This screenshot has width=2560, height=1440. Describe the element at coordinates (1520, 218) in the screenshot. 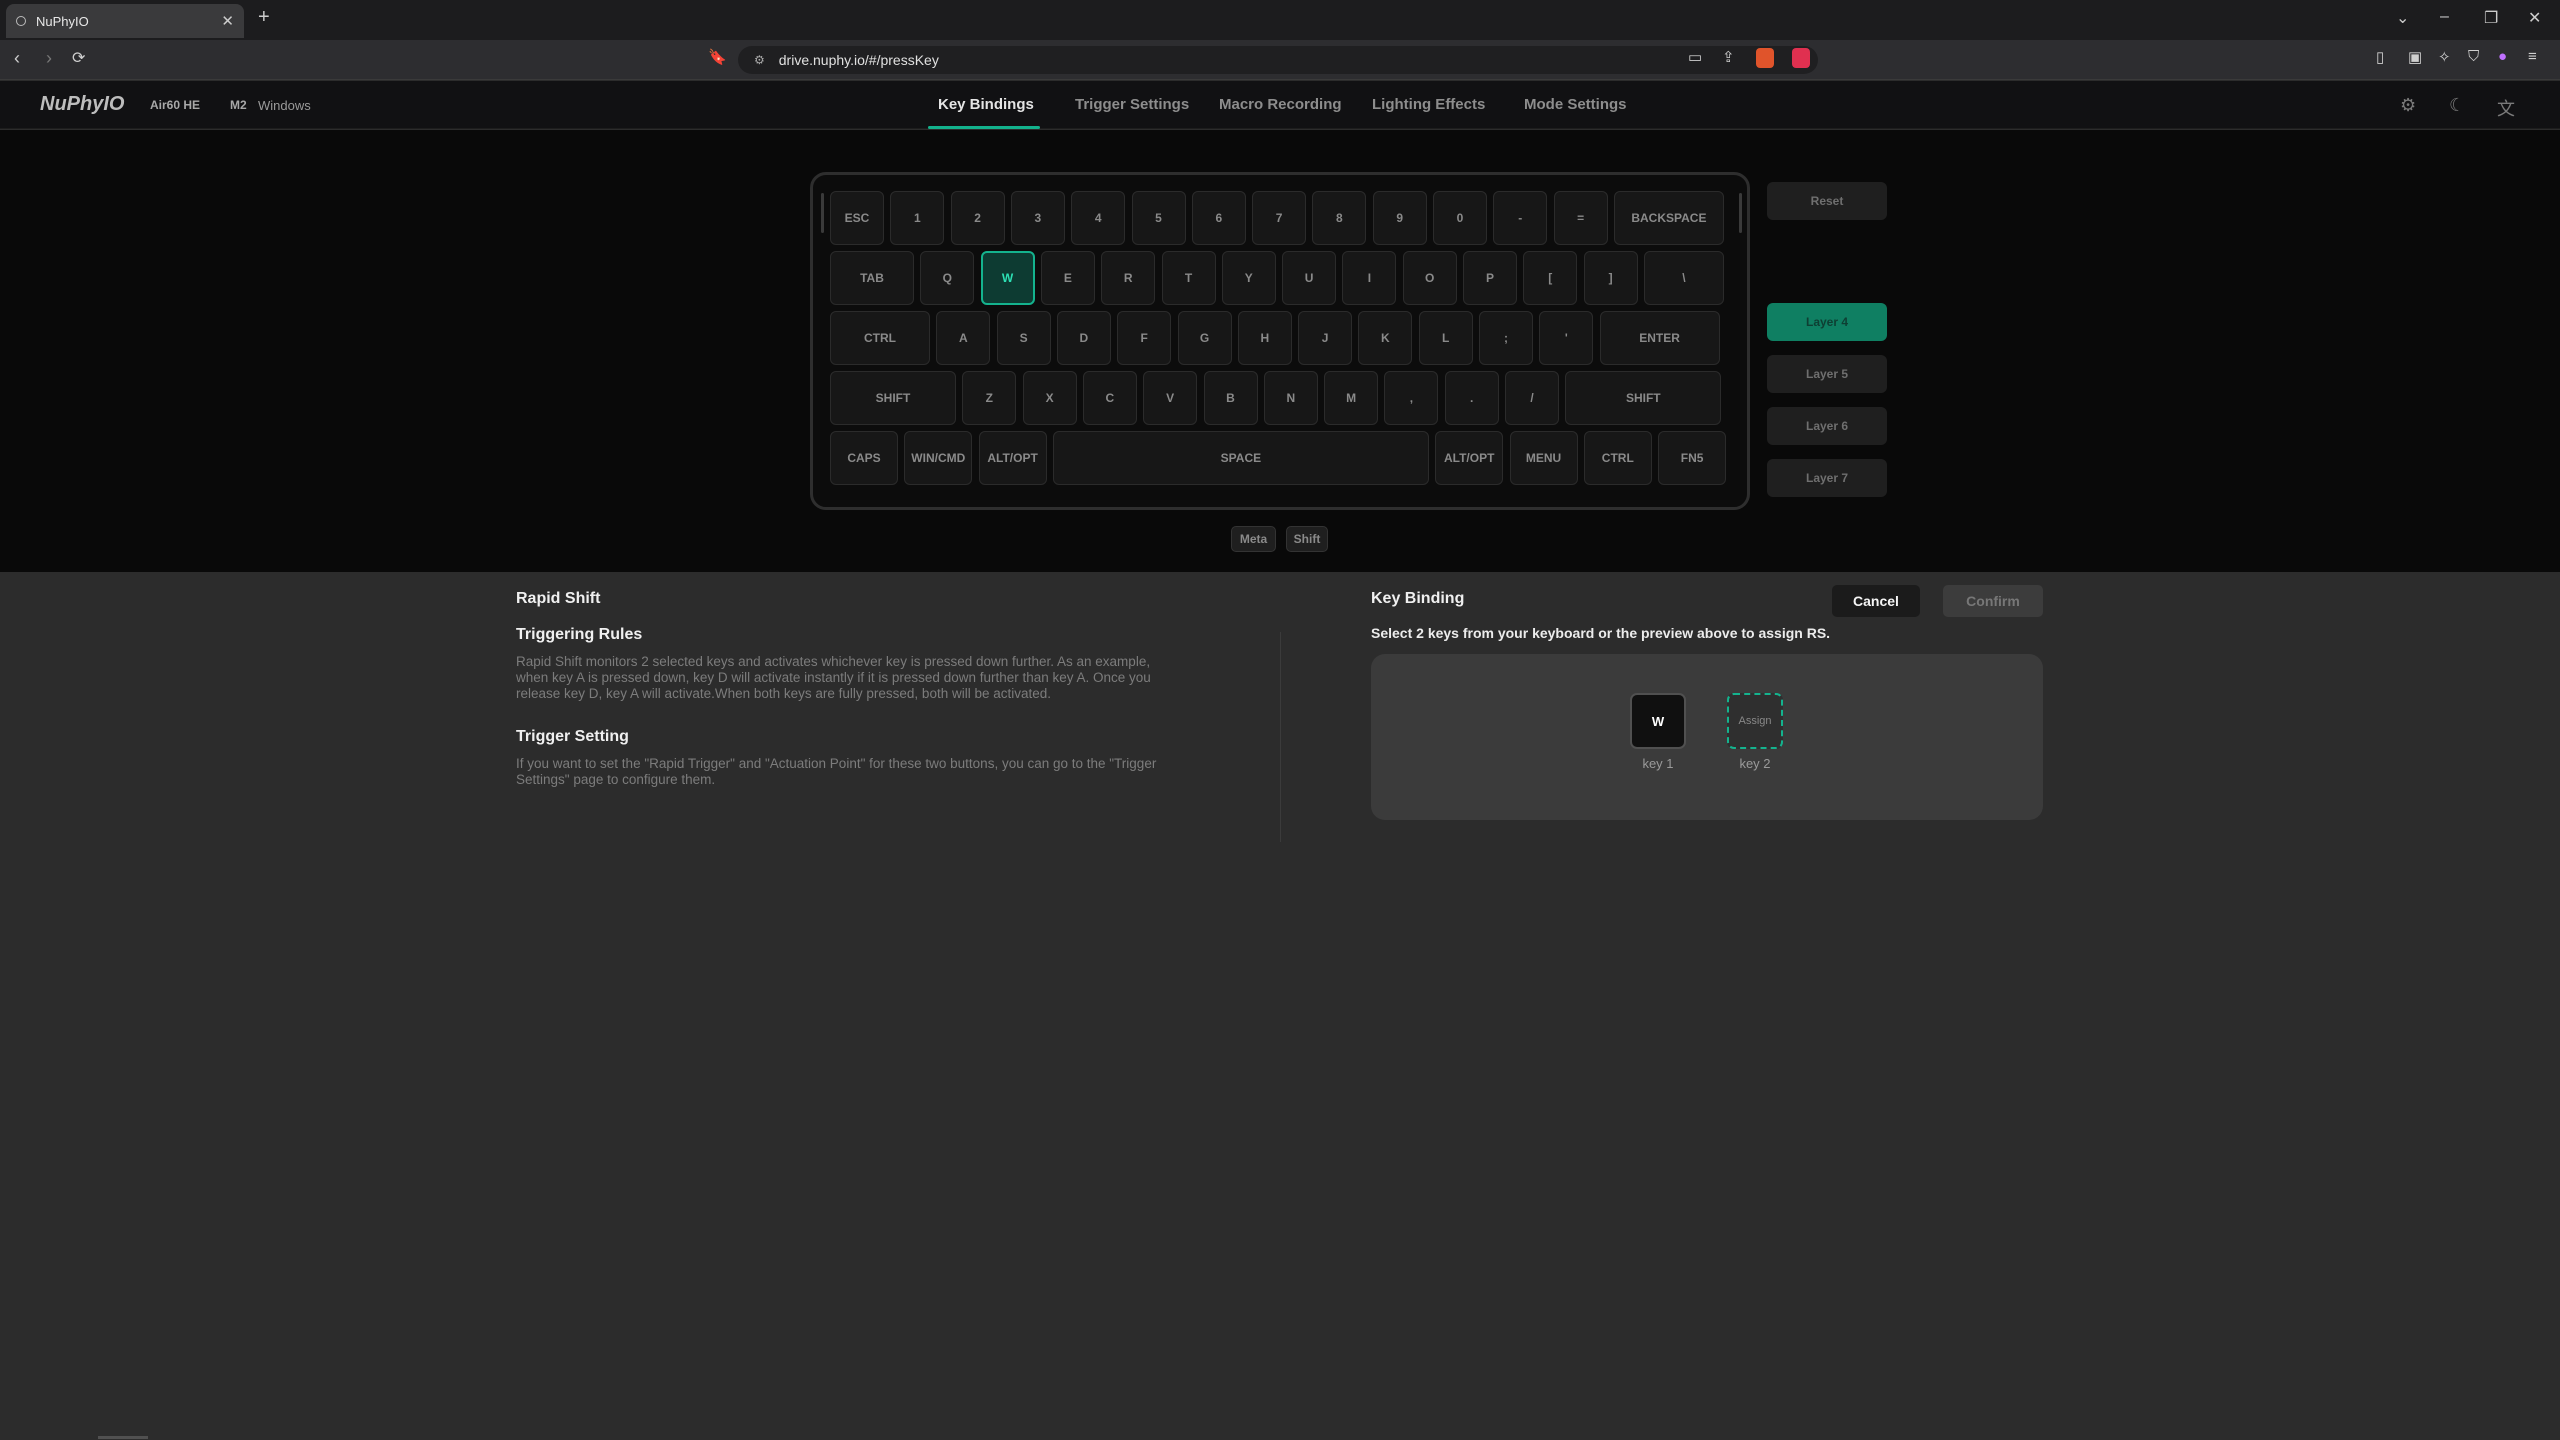

I see `key-sym0-11: -` at that location.